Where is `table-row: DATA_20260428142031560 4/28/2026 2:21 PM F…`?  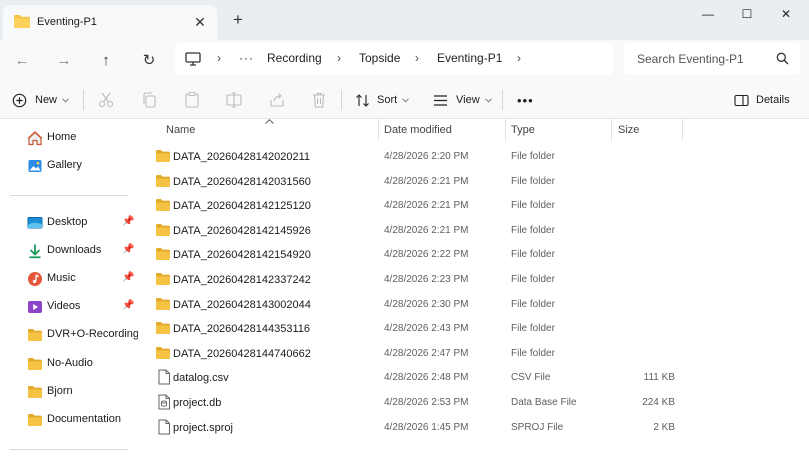 table-row: DATA_20260428142031560 4/28/2026 2:21 PM F… is located at coordinates (473, 182).